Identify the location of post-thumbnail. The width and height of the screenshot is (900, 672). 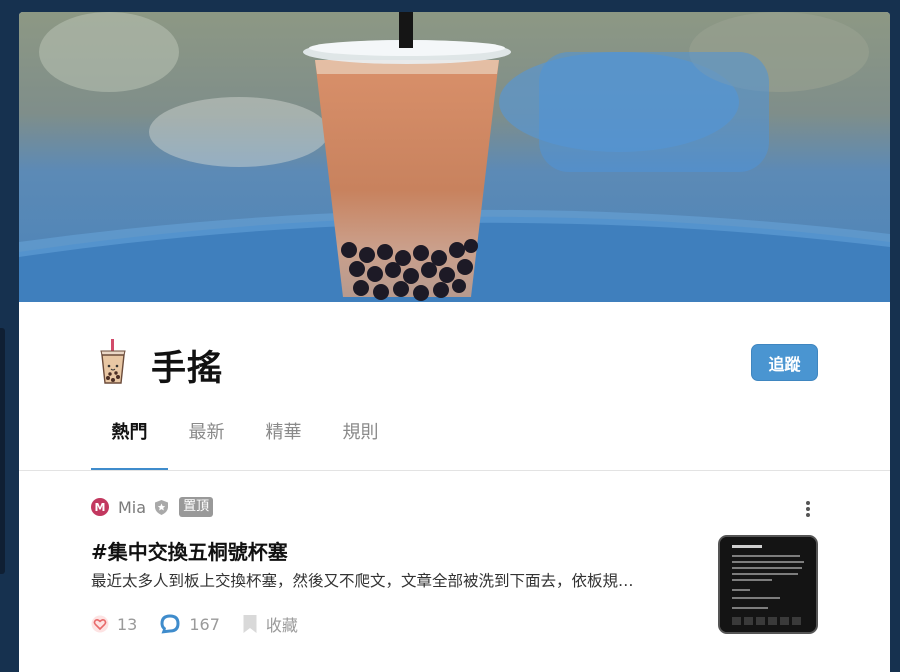
(768, 584).